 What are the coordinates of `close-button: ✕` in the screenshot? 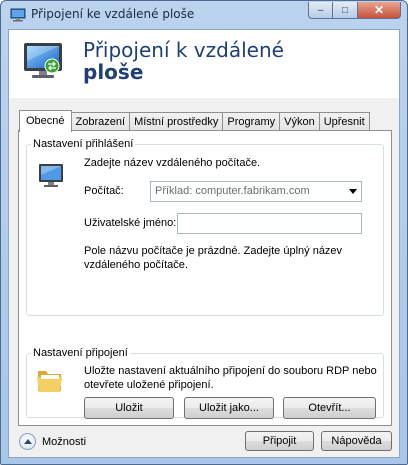 It's located at (379, 10).